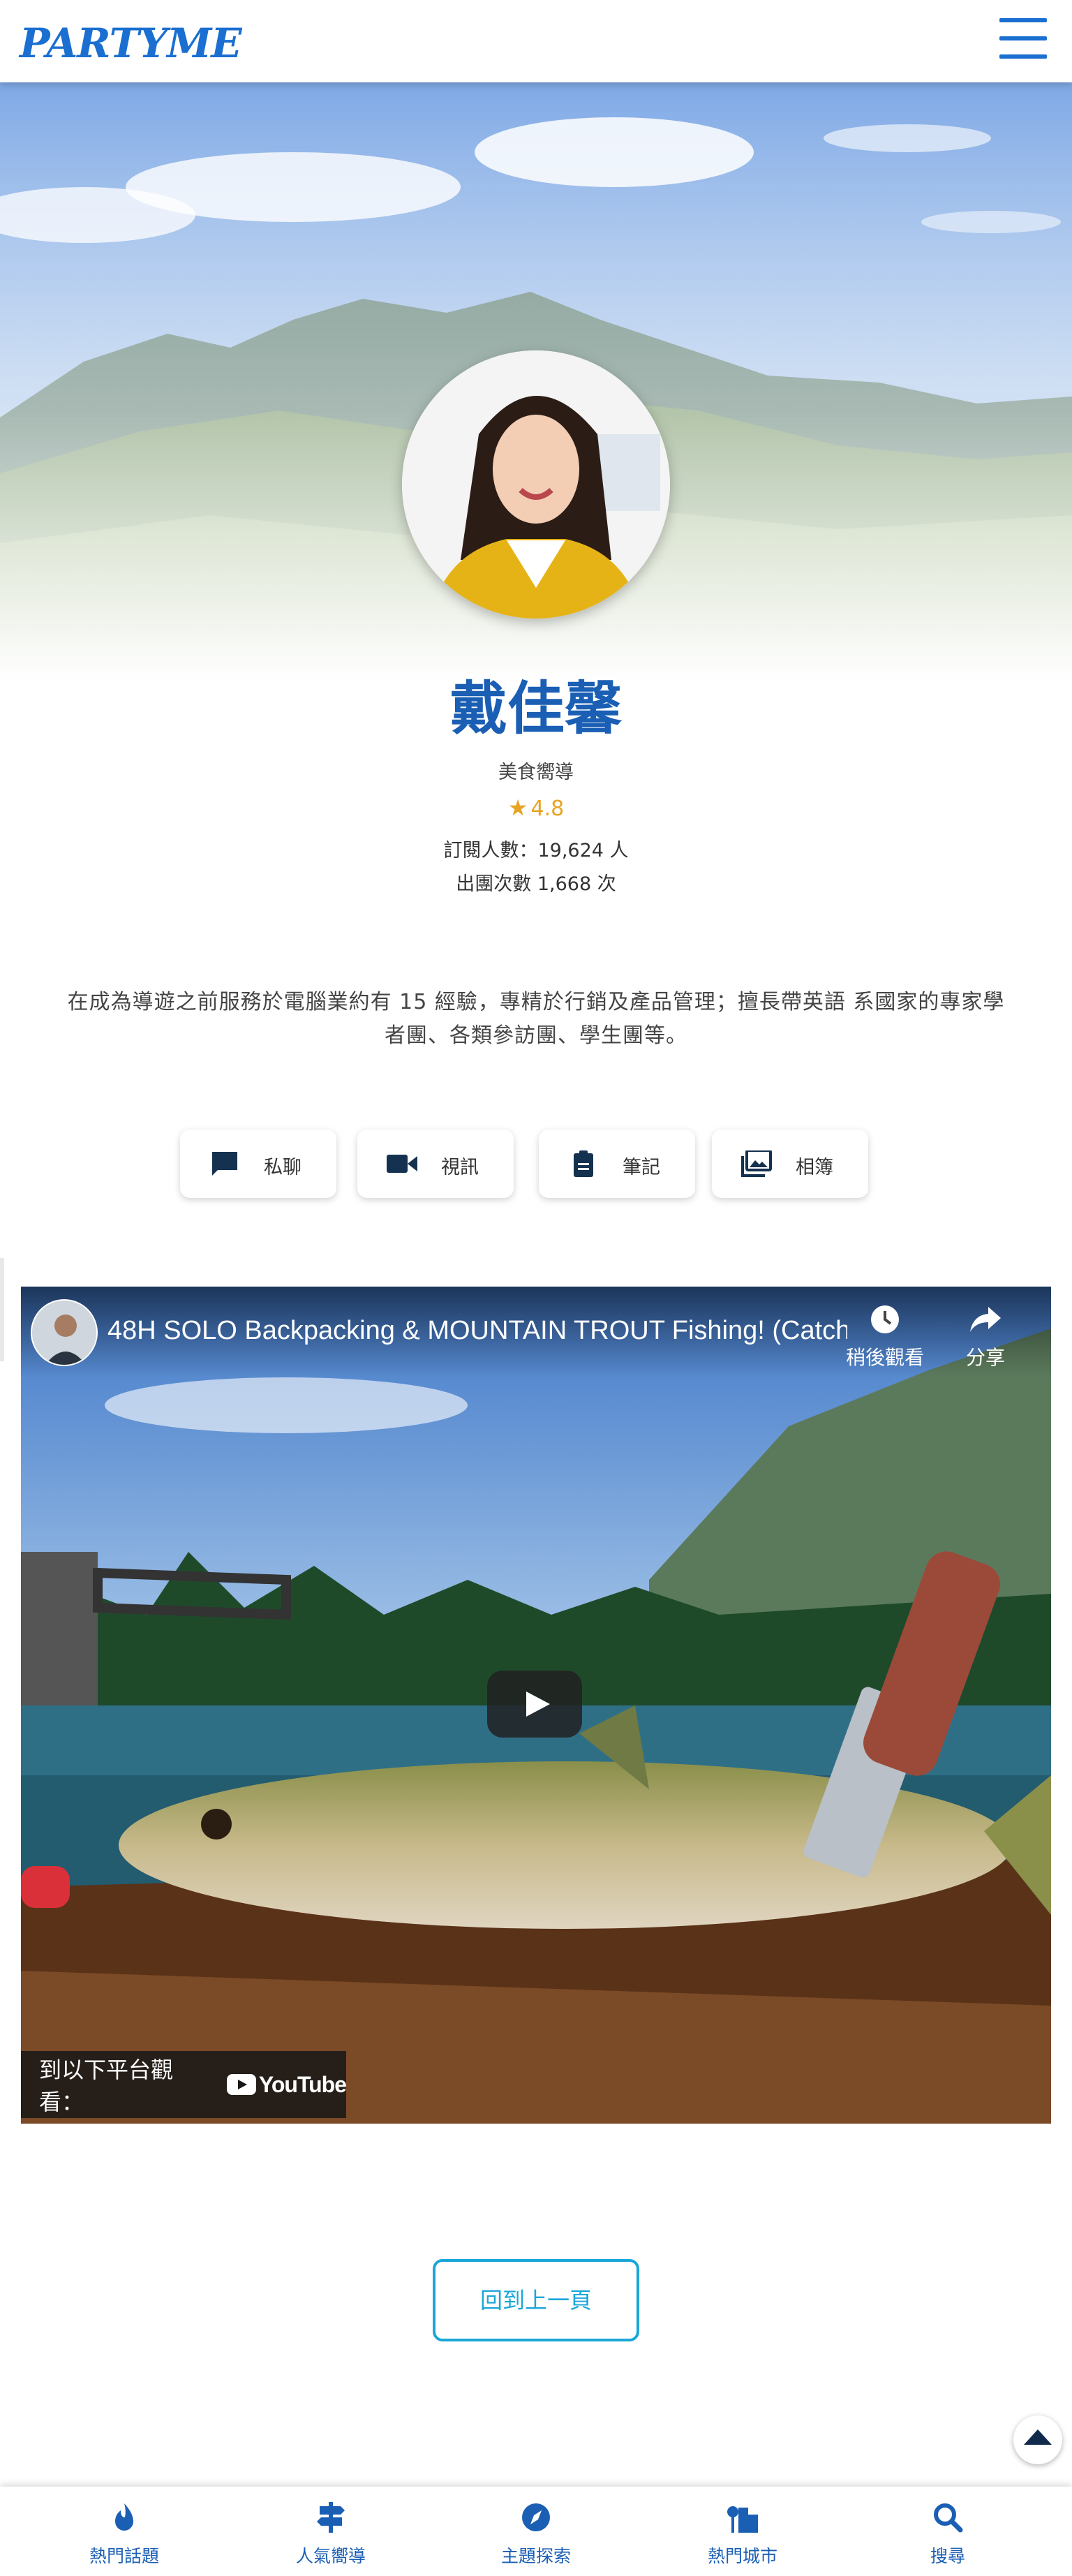 This screenshot has width=1072, height=2576. Describe the element at coordinates (435, 1164) in the screenshot. I see `video-call-button: 視訊` at that location.